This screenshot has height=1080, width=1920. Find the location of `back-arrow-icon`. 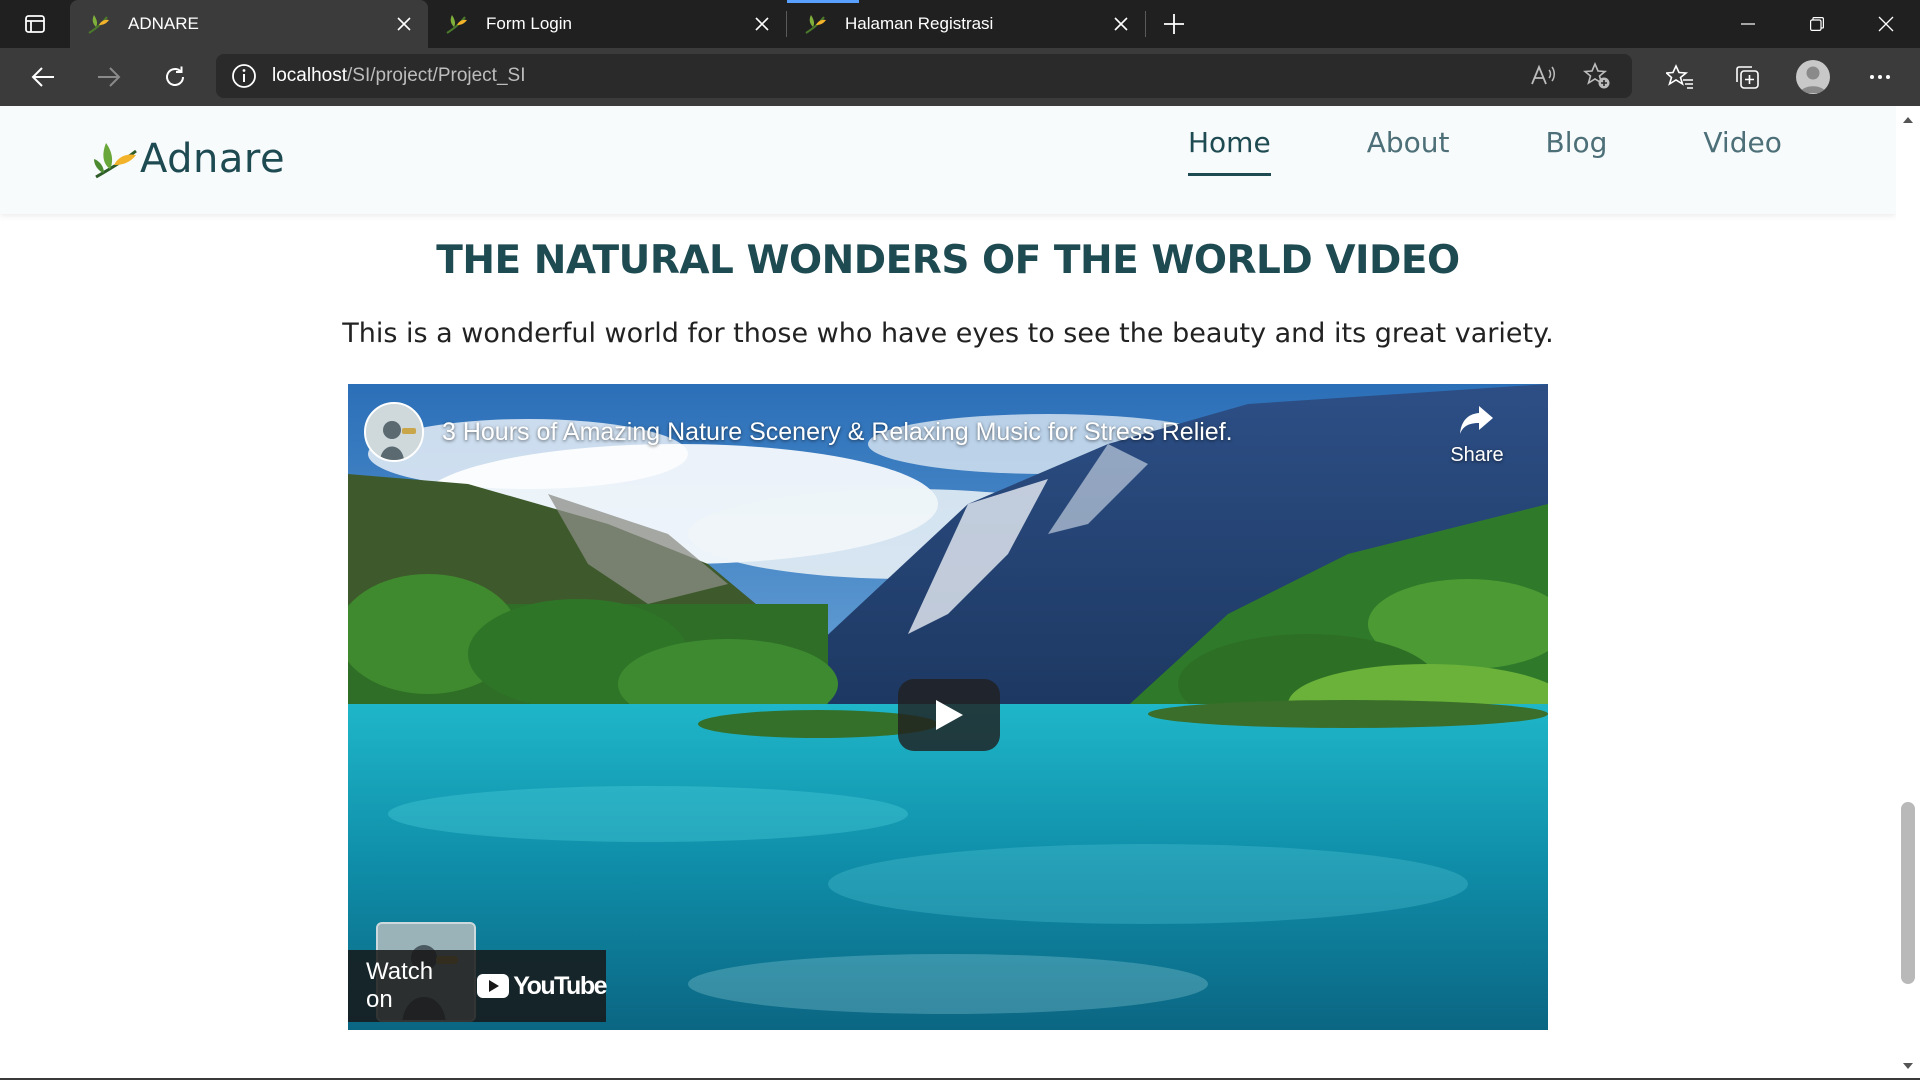

back-arrow-icon is located at coordinates (42, 77).